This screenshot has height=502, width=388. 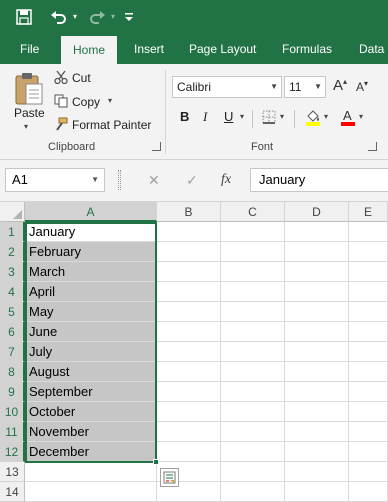 I want to click on row-header: 4, so click(x=12, y=292).